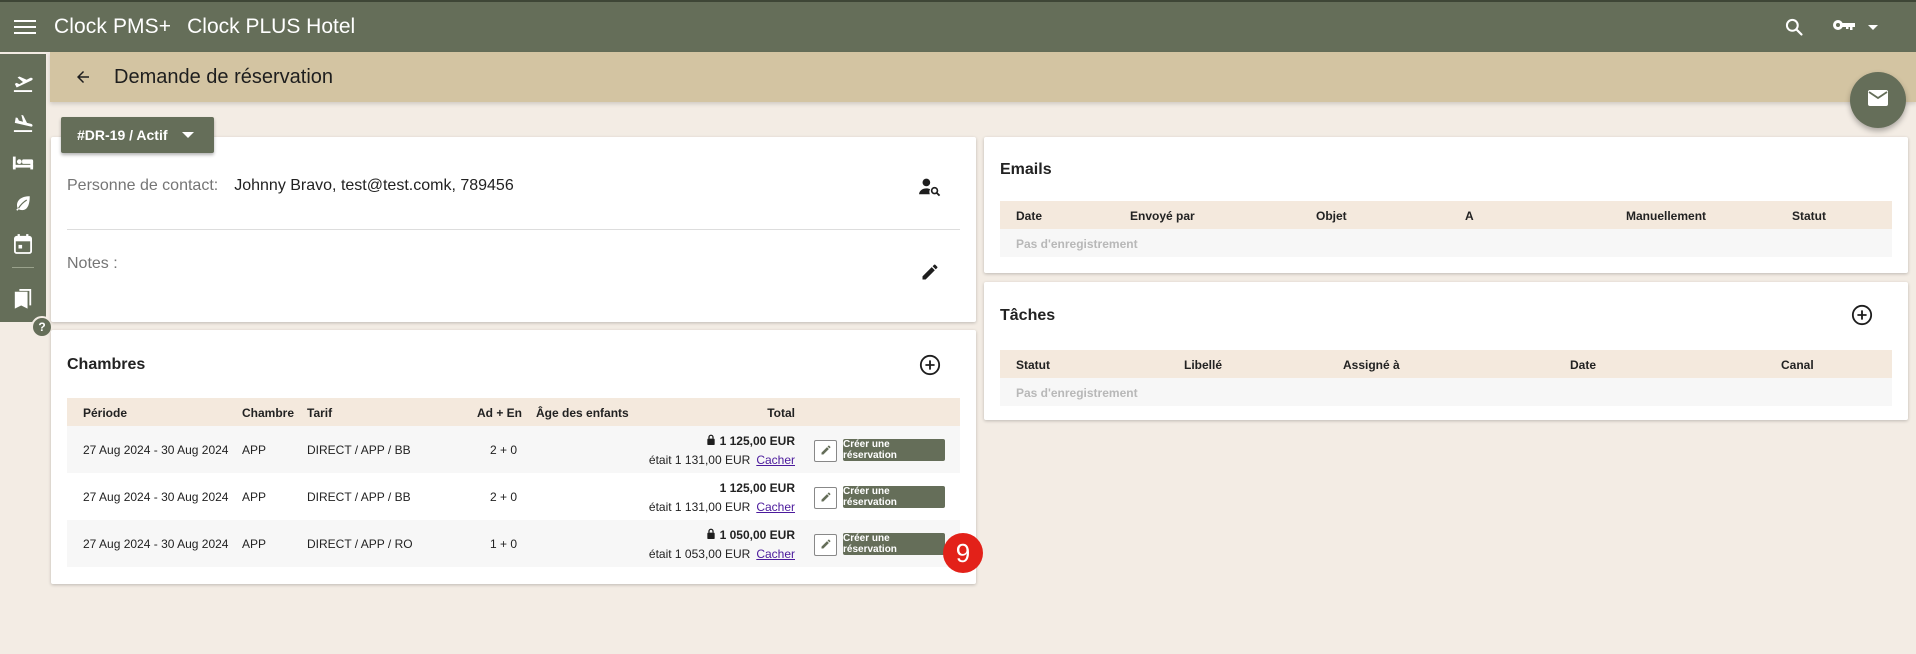 Image resolution: width=1916 pixels, height=654 pixels. Describe the element at coordinates (106, 364) in the screenshot. I see `rooms-title: Chambres` at that location.